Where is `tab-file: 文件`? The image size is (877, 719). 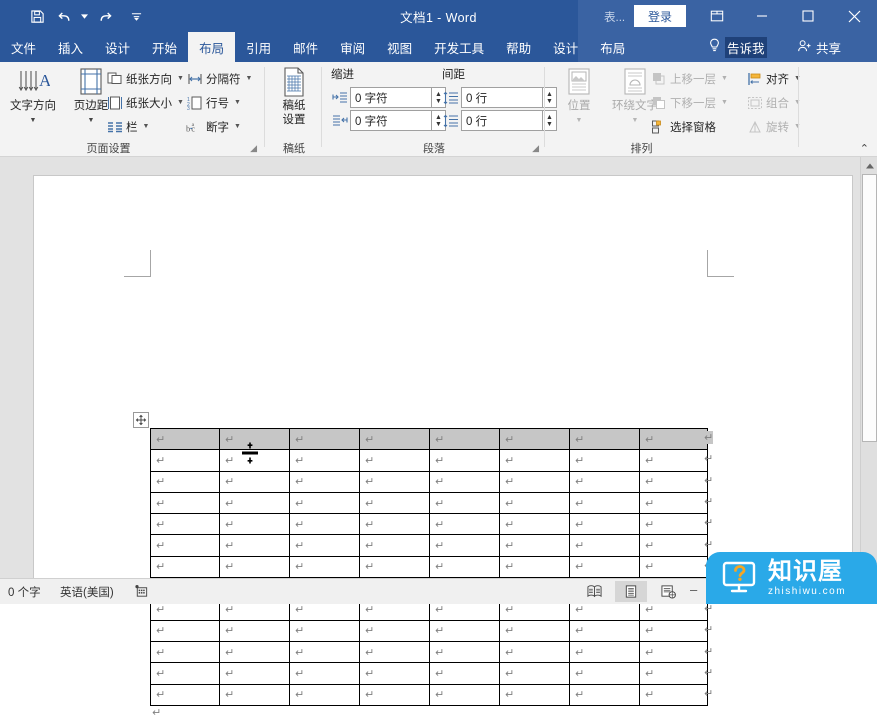 tab-file: 文件 is located at coordinates (23, 47).